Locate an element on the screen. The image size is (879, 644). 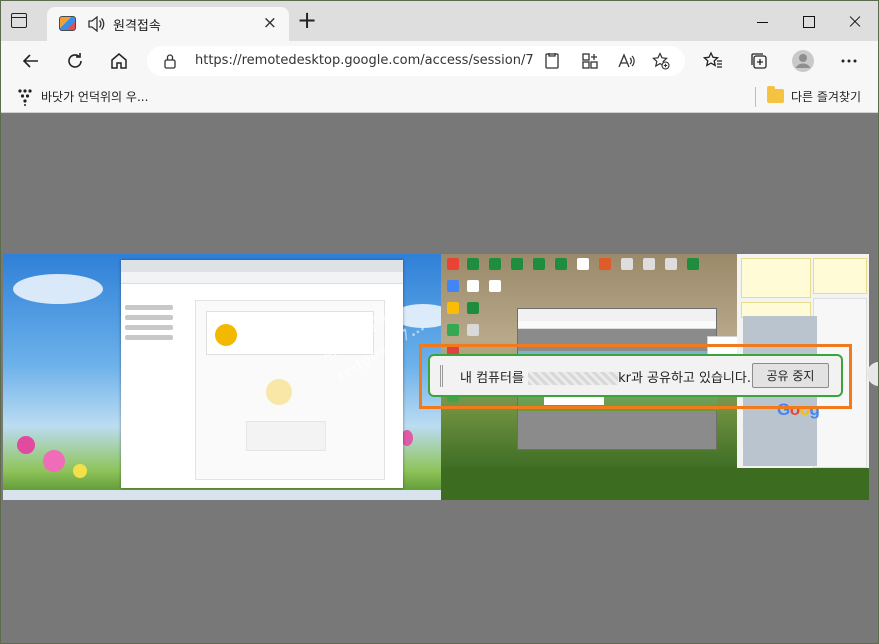
favorites-icon is located at coordinates (713, 61).